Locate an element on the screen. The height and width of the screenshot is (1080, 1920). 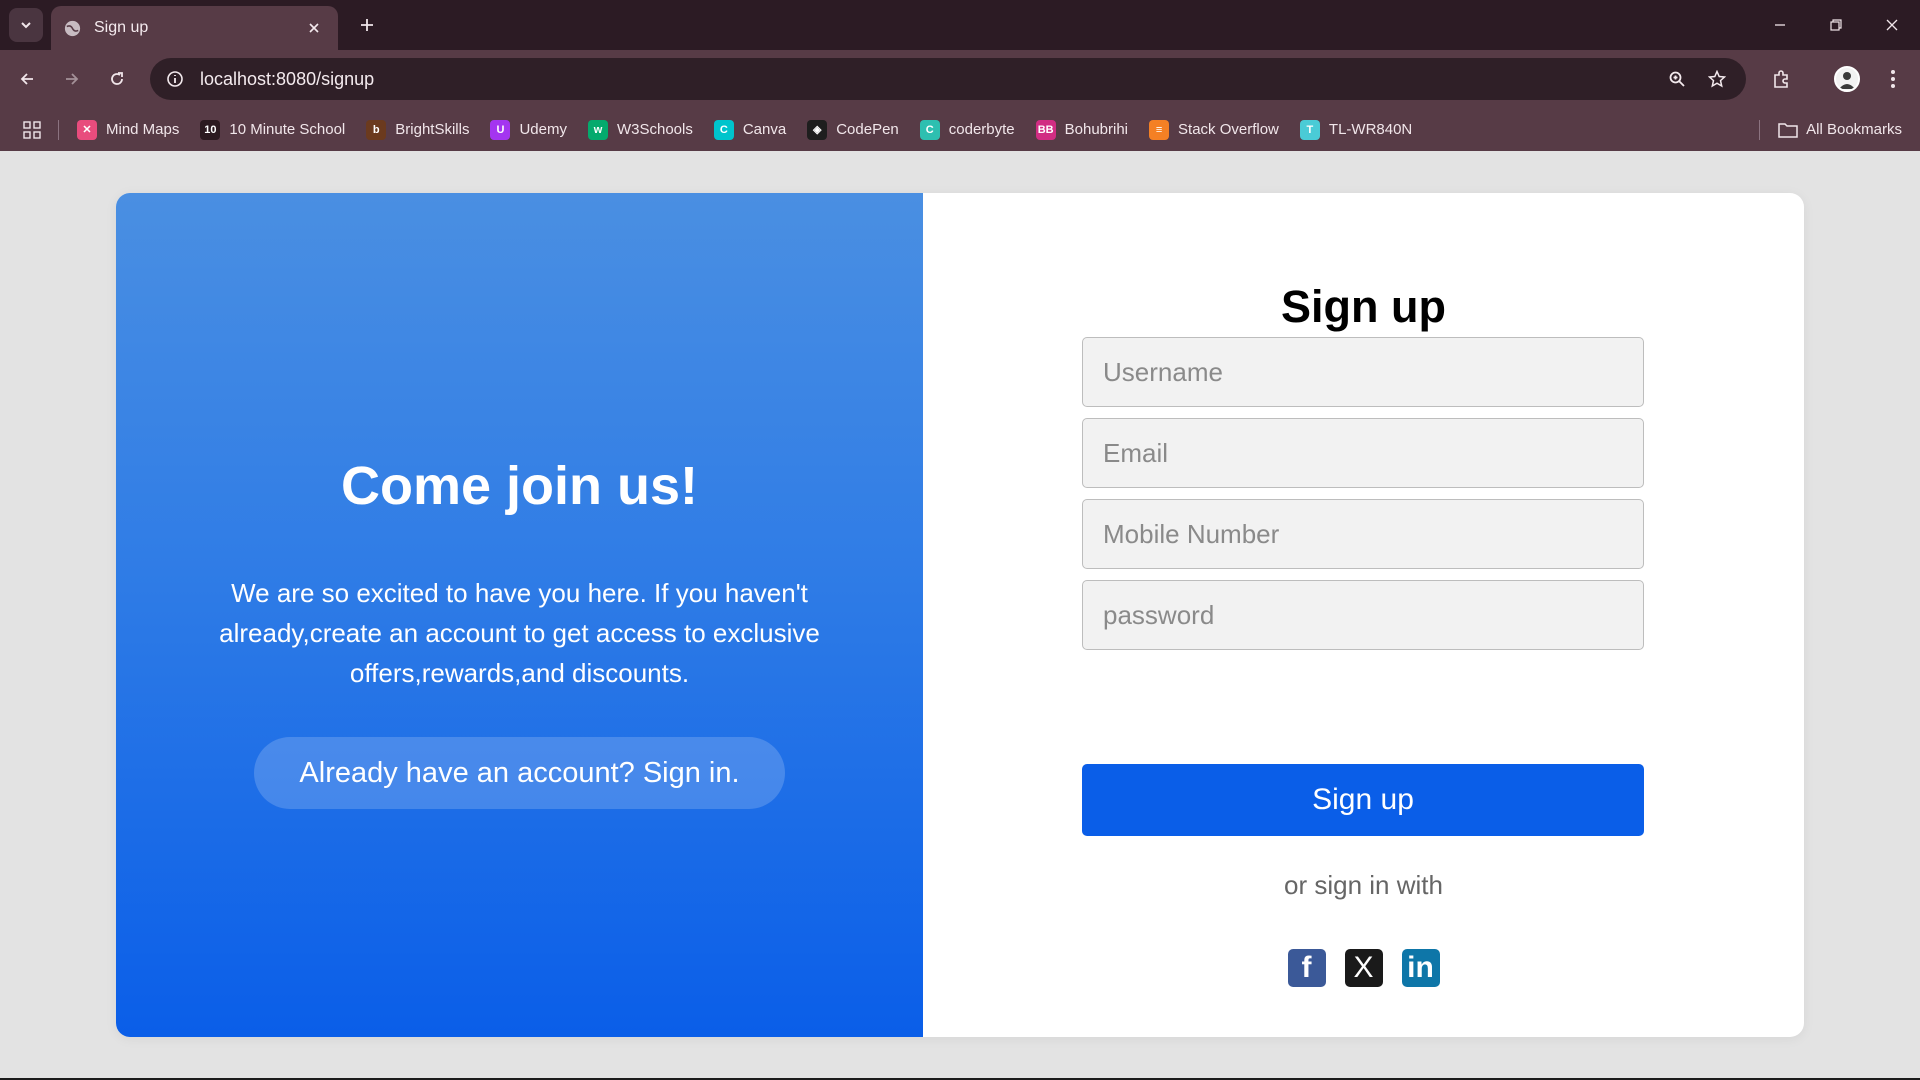
password-input is located at coordinates (1363, 615).